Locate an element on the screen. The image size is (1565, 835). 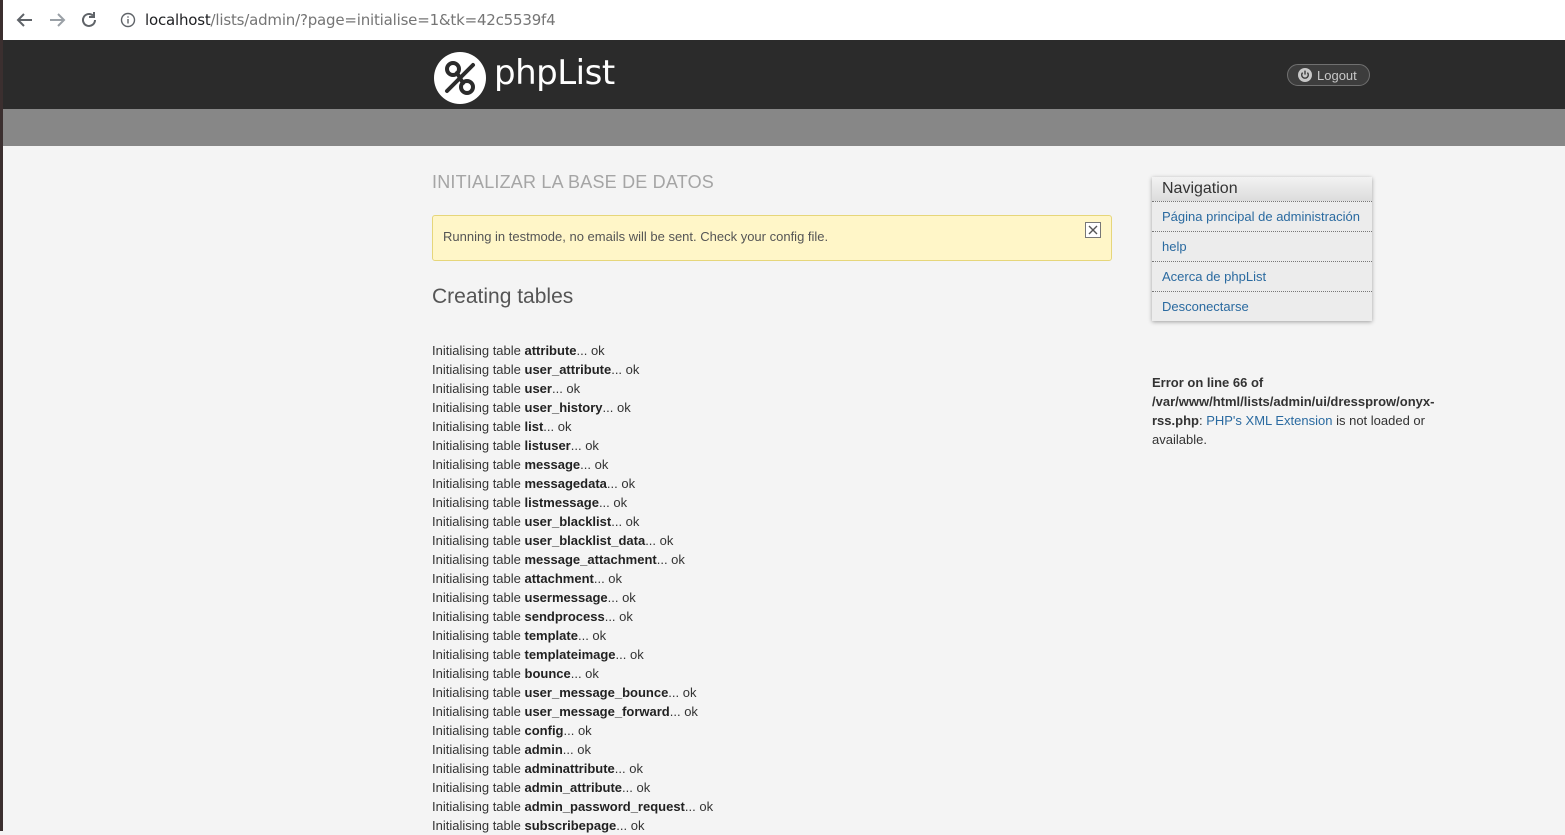
table-init-line: Initialising table config... ok is located at coordinates (572, 730).